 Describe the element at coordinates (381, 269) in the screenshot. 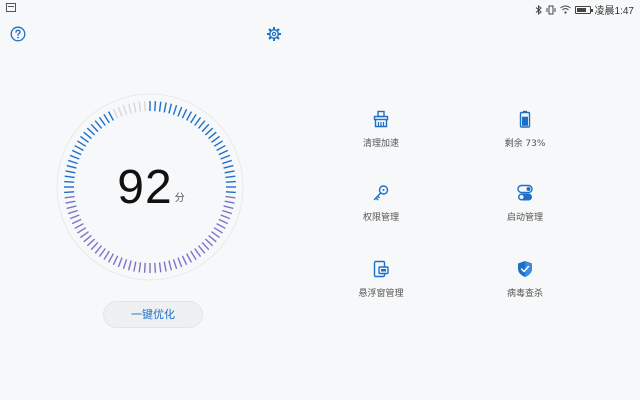

I see `floating-window-icon` at that location.